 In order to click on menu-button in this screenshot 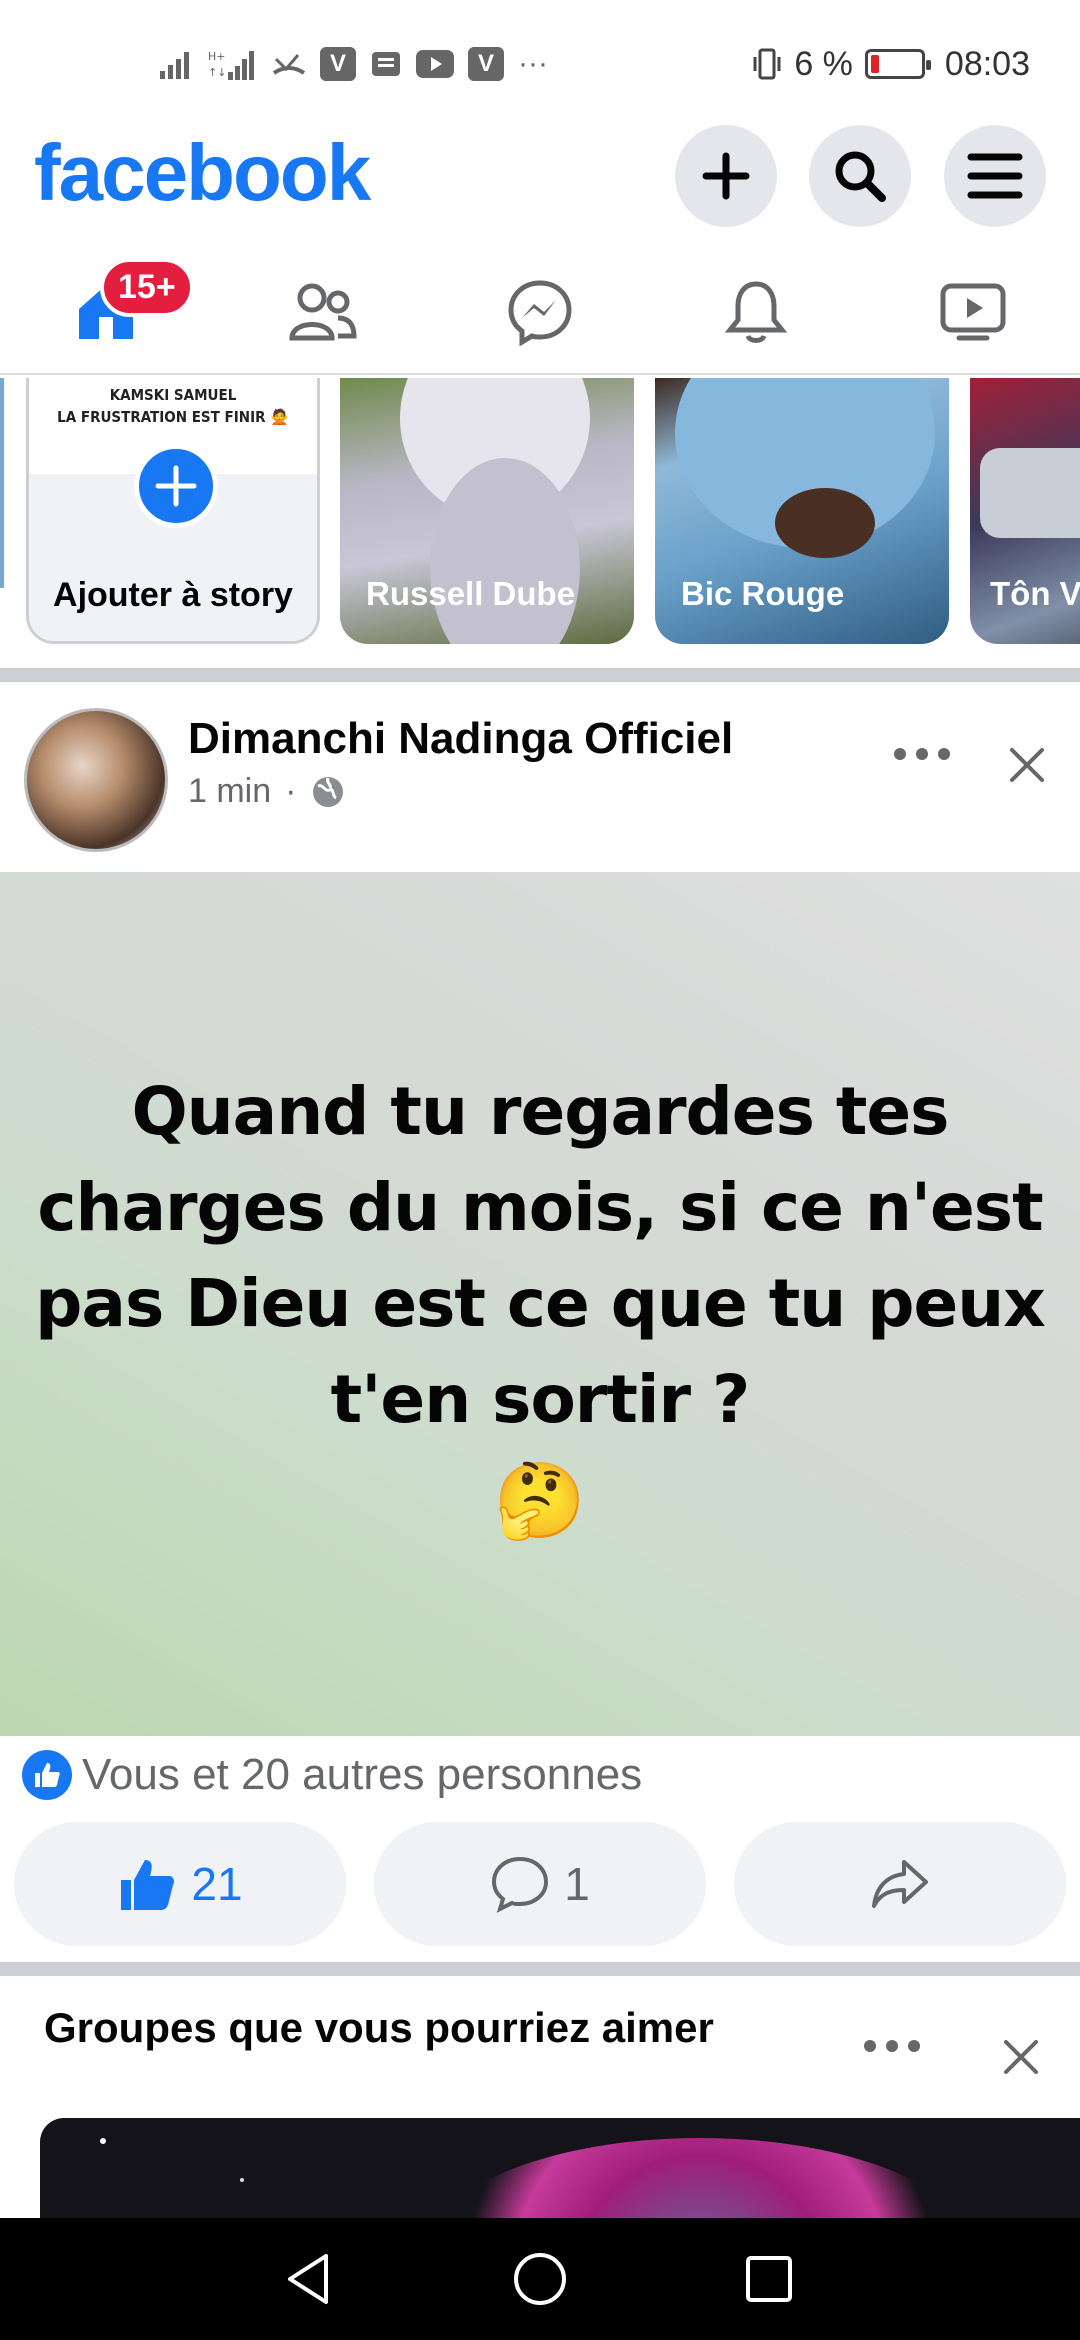, I will do `click(995, 176)`.